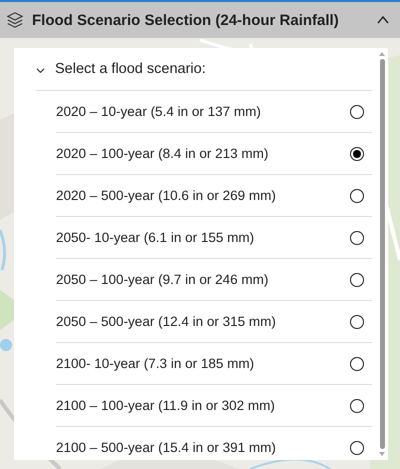 This screenshot has width=400, height=469. I want to click on panel-header: Flood Scenario Selection (24-hour Rainfall), so click(200, 19).